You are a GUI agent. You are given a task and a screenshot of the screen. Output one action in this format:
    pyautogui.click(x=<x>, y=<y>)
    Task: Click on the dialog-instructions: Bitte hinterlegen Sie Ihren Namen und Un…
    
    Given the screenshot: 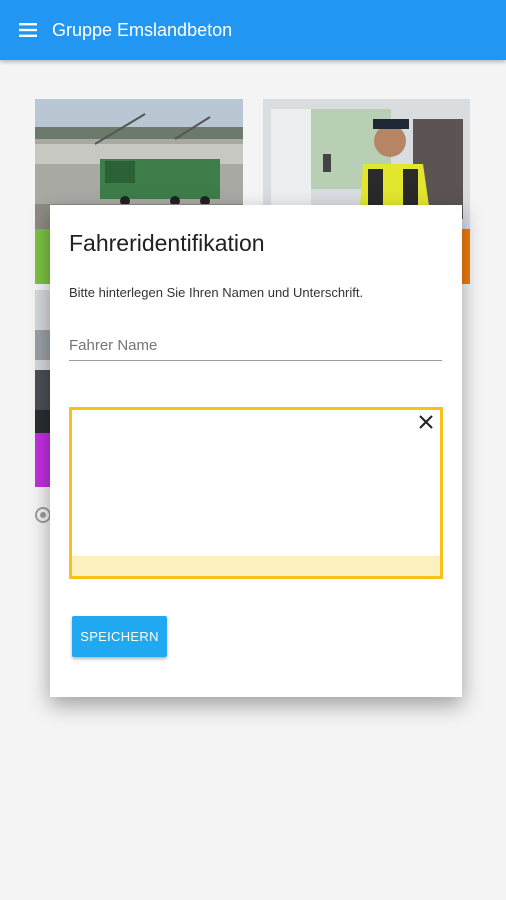 What is the action you would take?
    pyautogui.click(x=216, y=292)
    